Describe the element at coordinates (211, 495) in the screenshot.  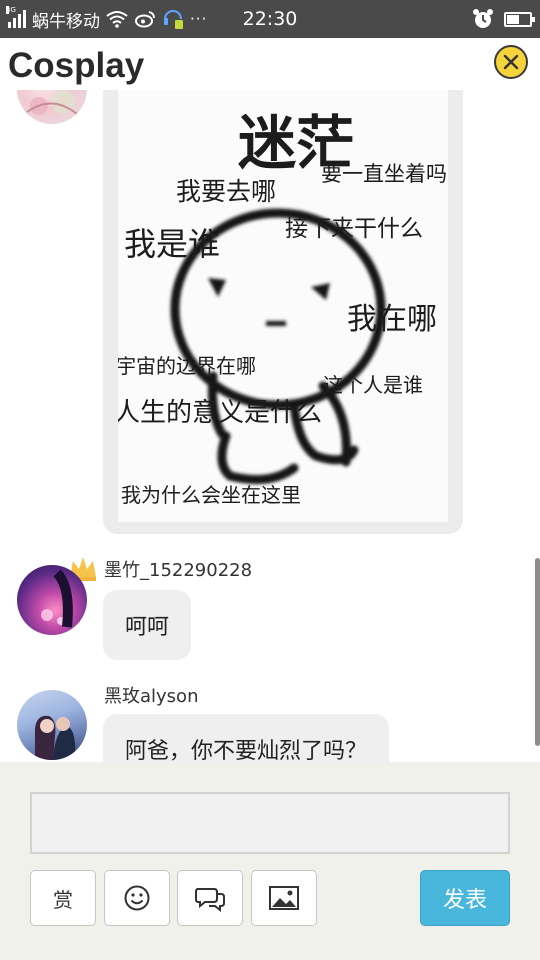
I see `meme-phrase: 我为什么会坐在这里` at that location.